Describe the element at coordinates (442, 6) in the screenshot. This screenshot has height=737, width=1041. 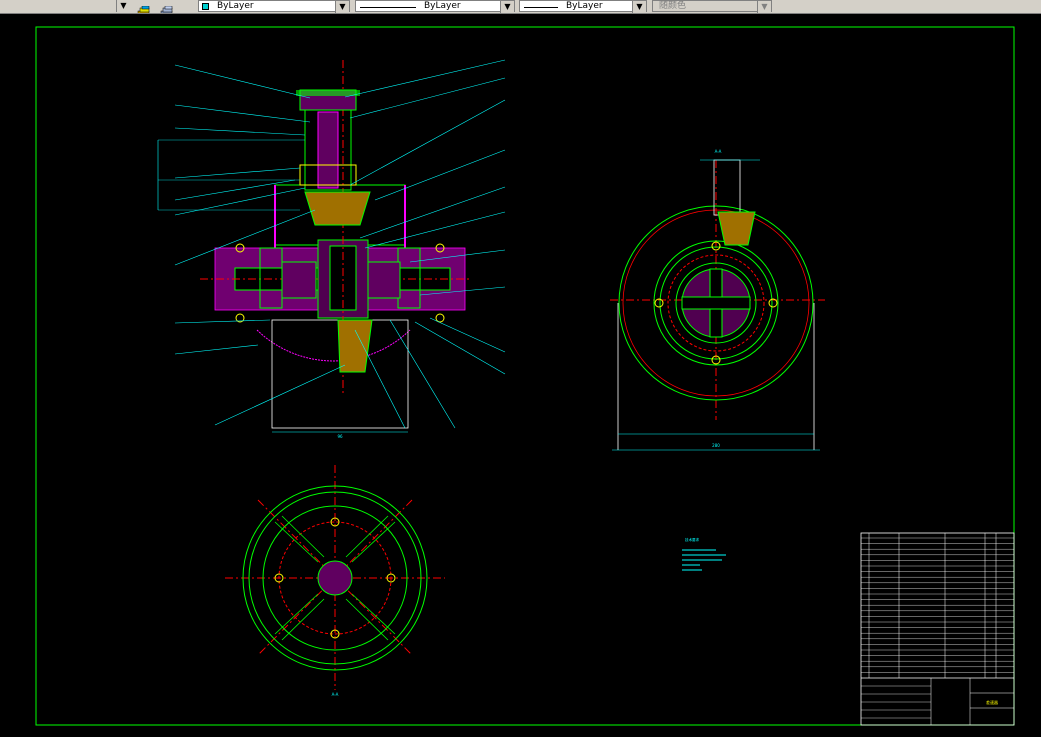
I see `lineweight-value: ByLayer` at that location.